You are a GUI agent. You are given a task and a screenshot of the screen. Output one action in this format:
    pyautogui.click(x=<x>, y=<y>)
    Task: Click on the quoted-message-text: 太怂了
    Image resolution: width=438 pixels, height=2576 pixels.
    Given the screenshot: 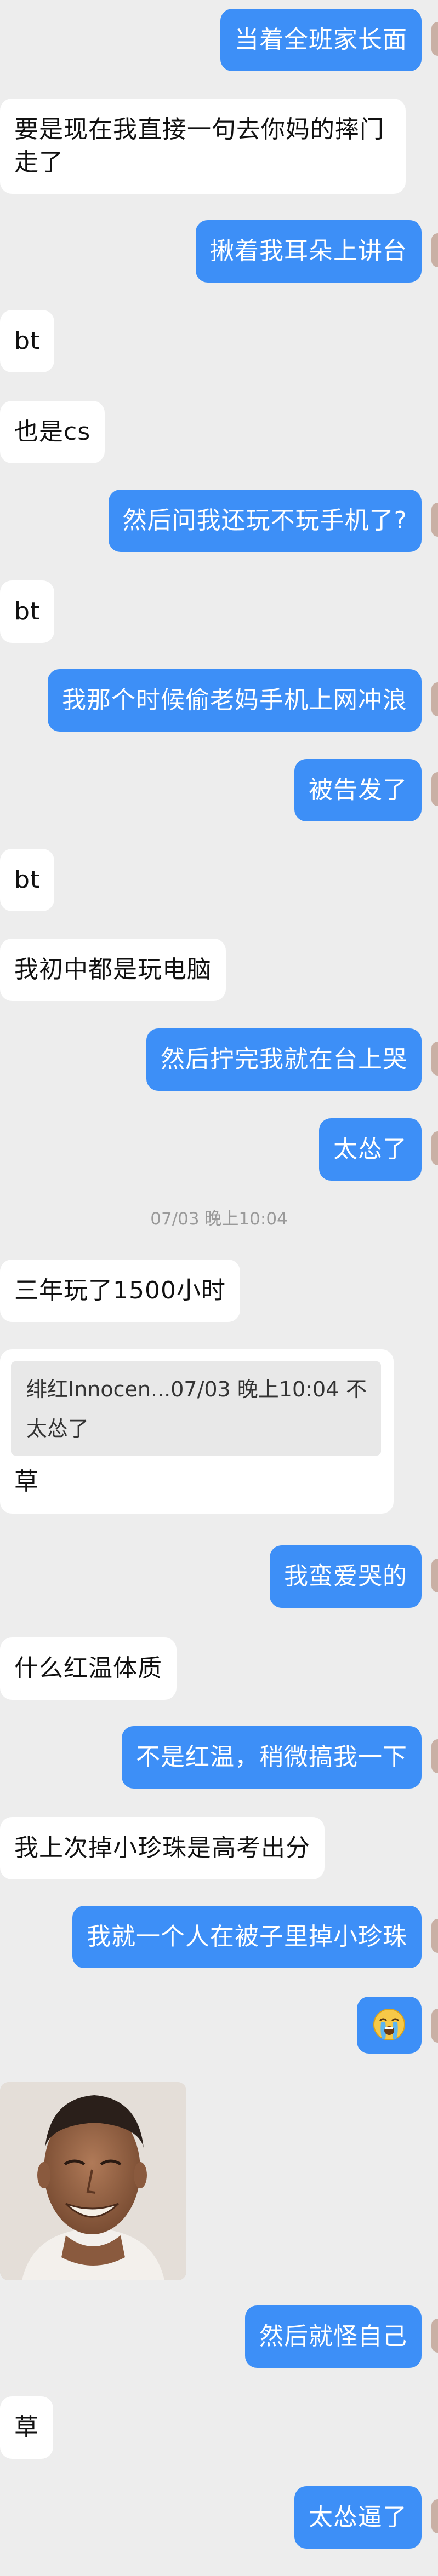 What is the action you would take?
    pyautogui.click(x=58, y=1429)
    